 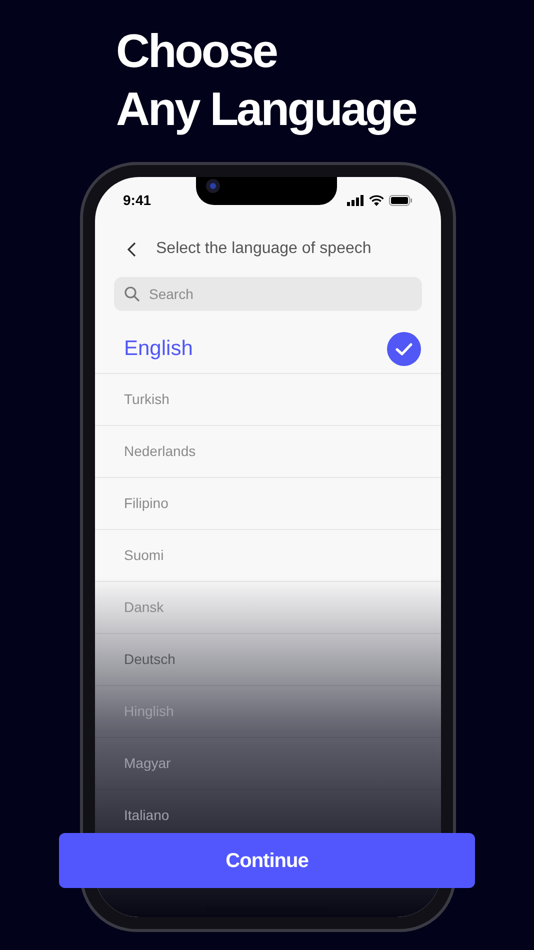 What do you see at coordinates (137, 200) in the screenshot?
I see `status-time: 9:41` at bounding box center [137, 200].